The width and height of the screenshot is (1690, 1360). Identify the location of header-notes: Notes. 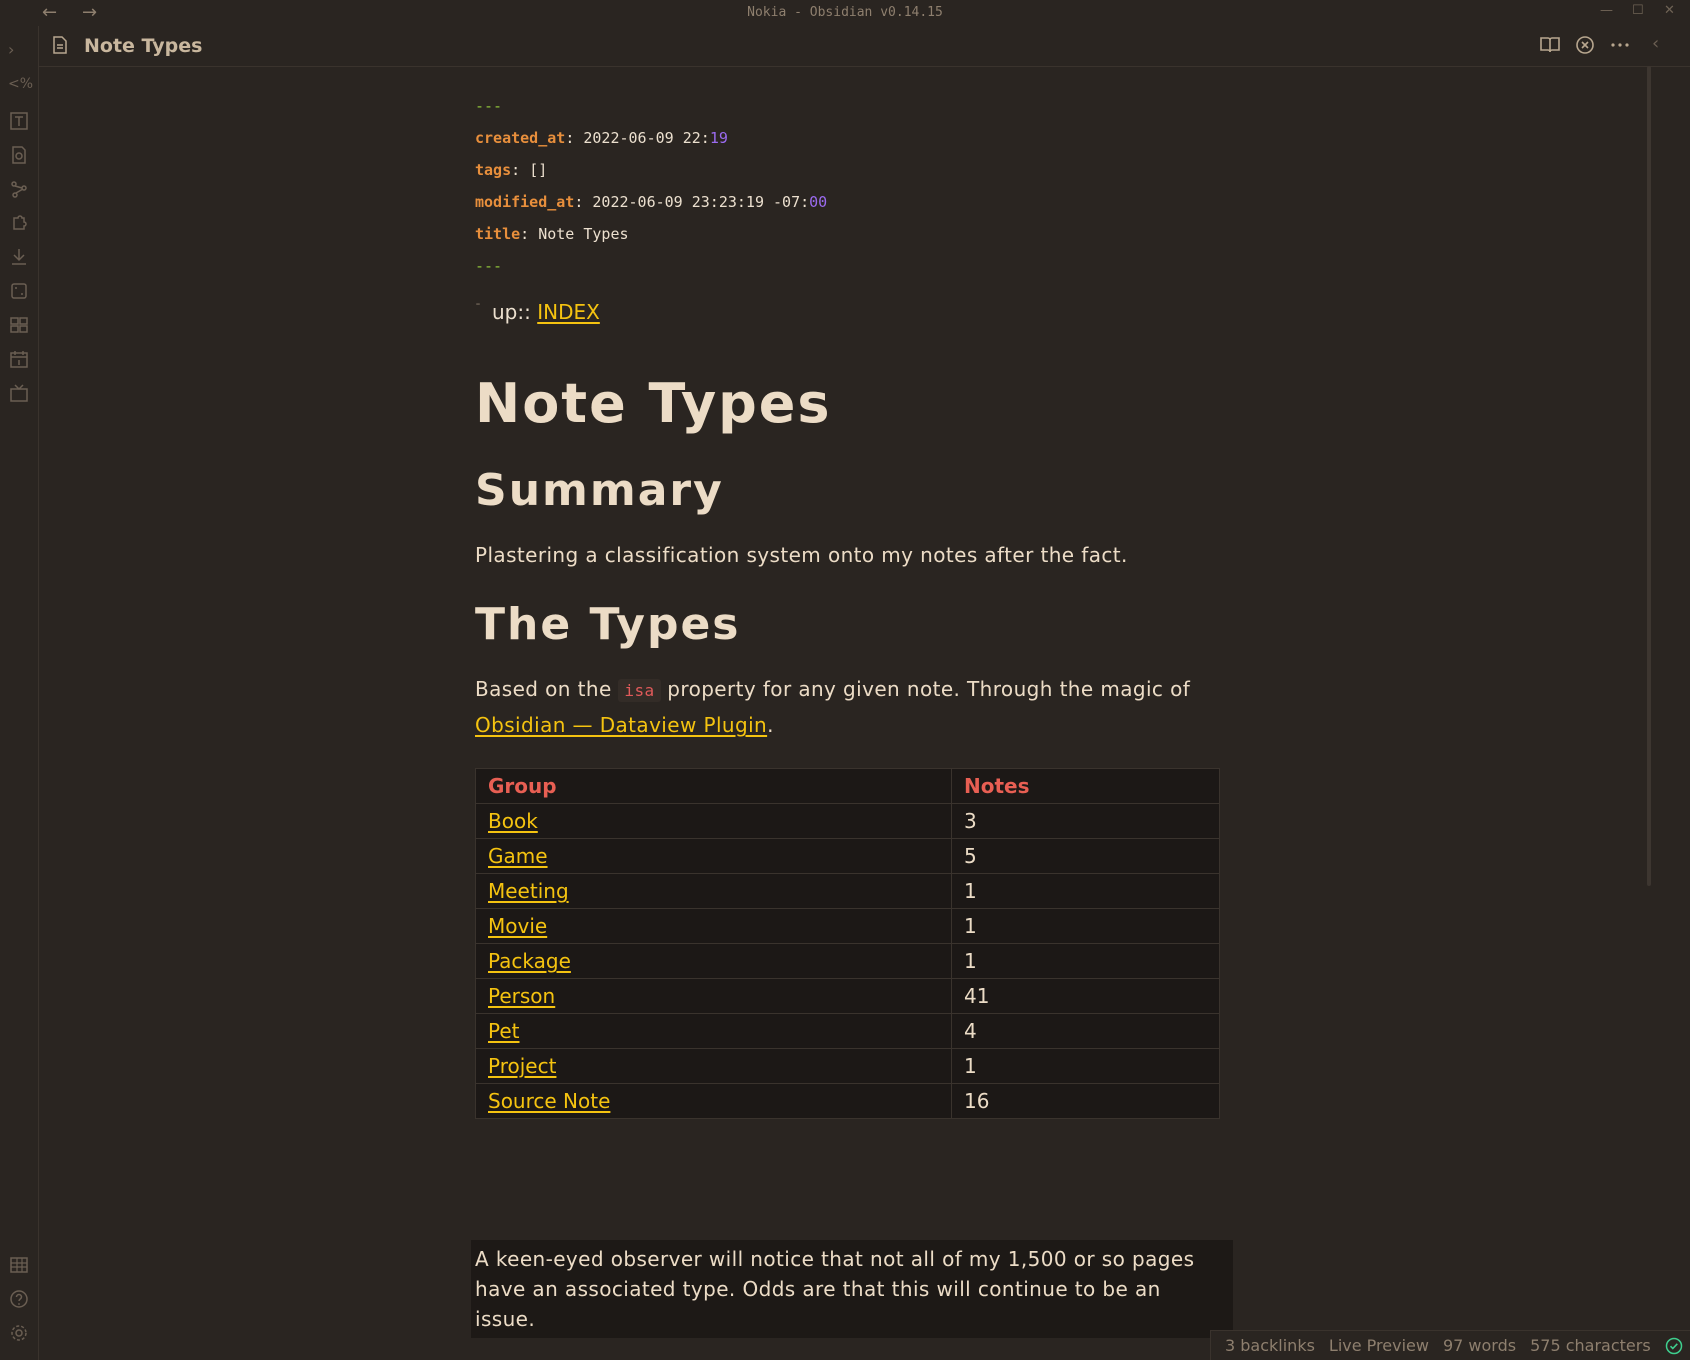
(1085, 786).